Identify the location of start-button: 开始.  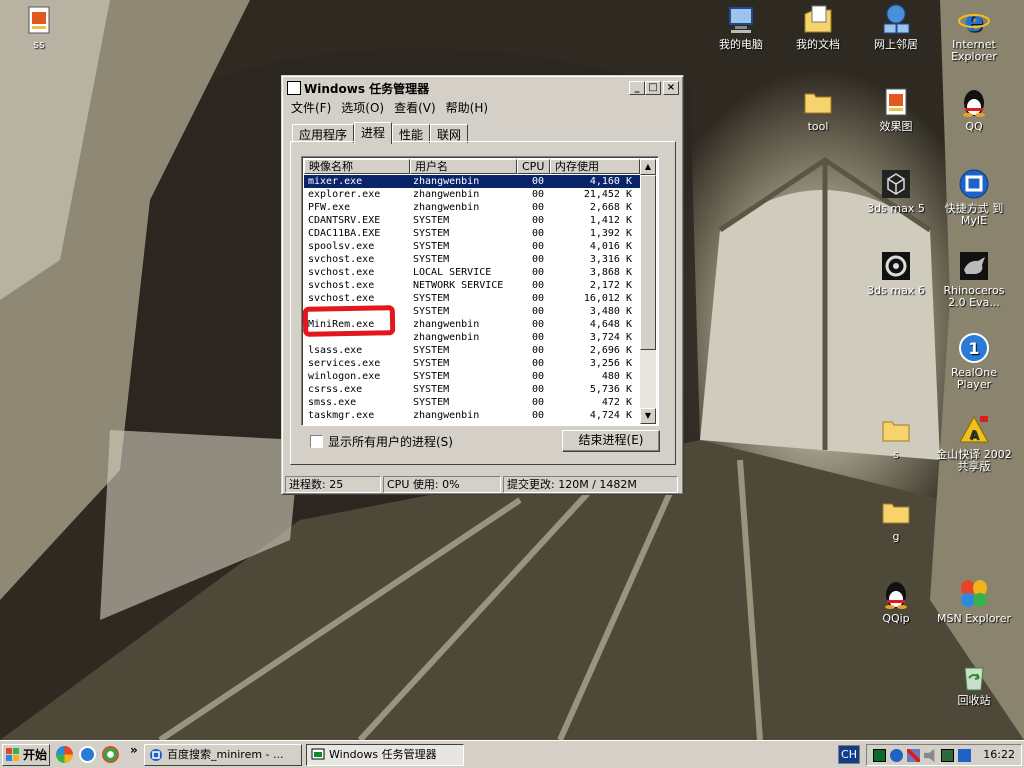
(26, 755).